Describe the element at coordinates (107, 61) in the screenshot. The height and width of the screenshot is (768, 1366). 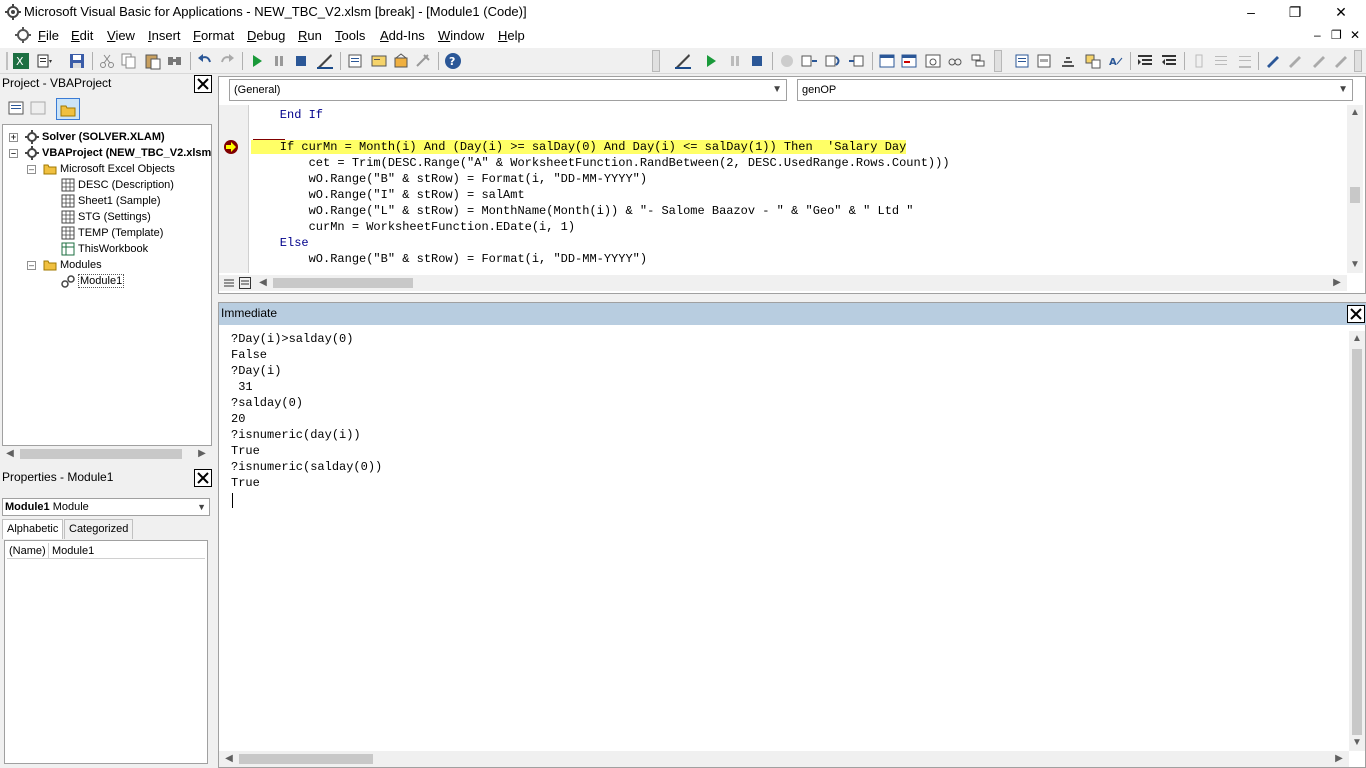
I see `cut-icon` at that location.